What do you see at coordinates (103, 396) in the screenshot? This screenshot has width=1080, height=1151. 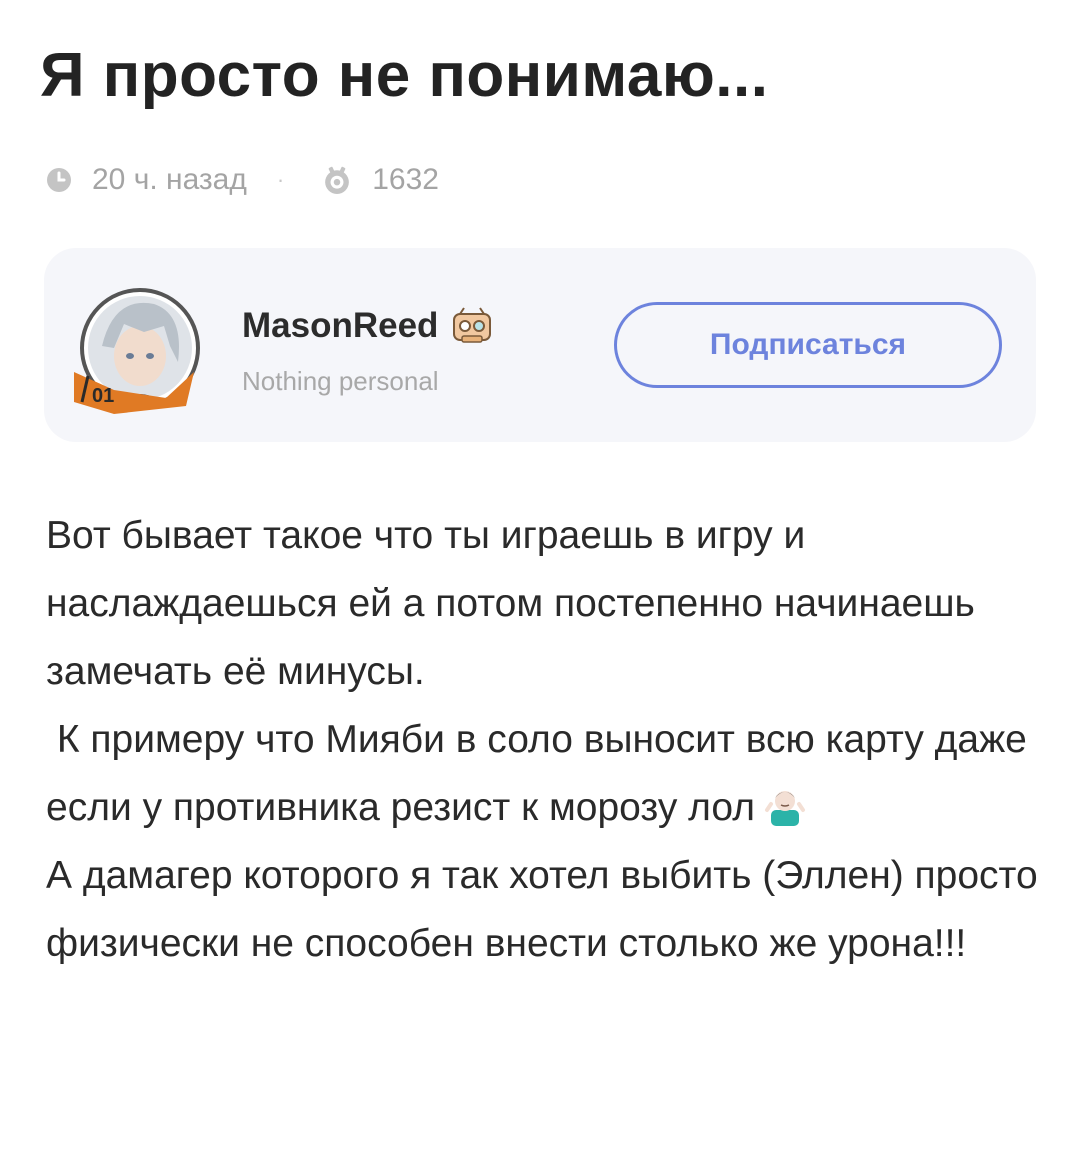 I see `avatar-frame-number: 01` at bounding box center [103, 396].